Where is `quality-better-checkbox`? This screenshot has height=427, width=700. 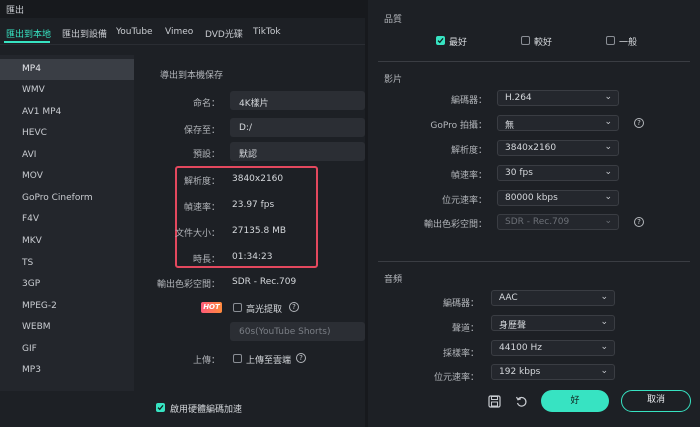 quality-better-checkbox is located at coordinates (525, 40).